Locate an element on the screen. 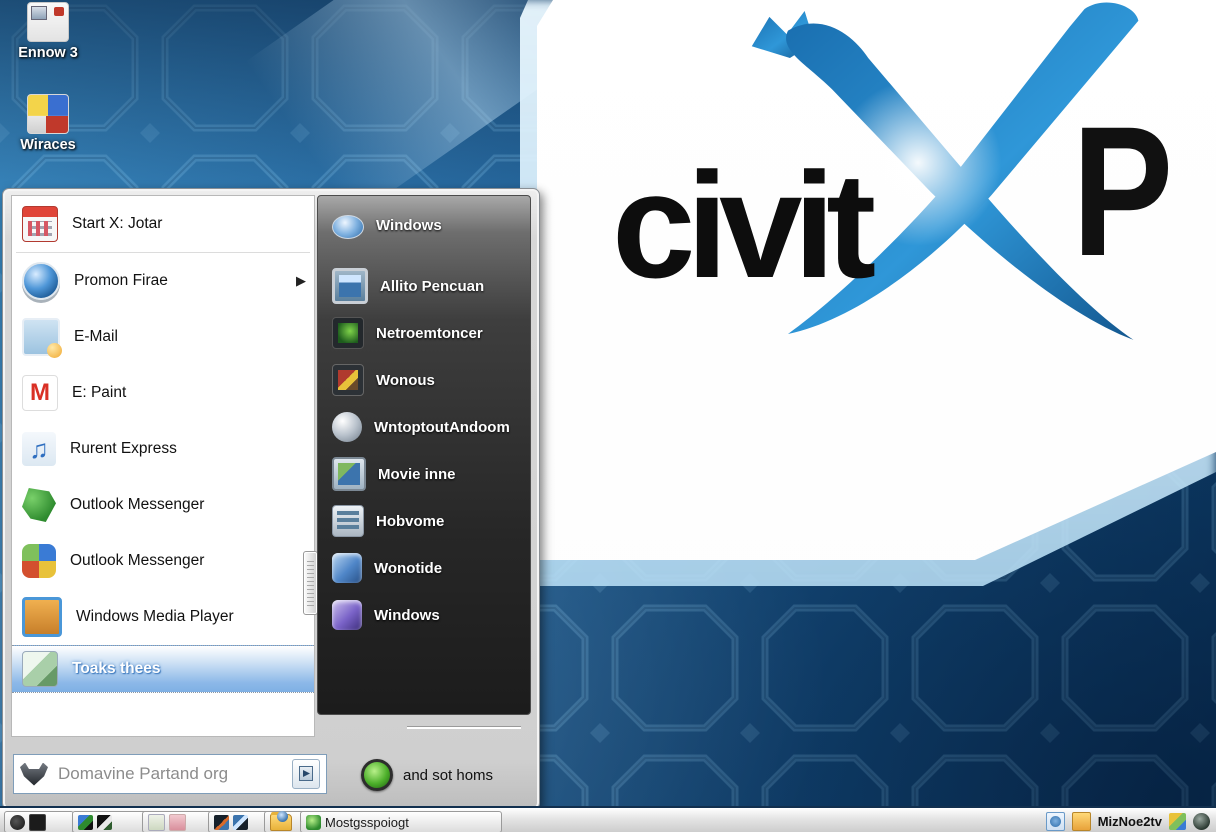  color-balls-icon is located at coordinates (39, 561).